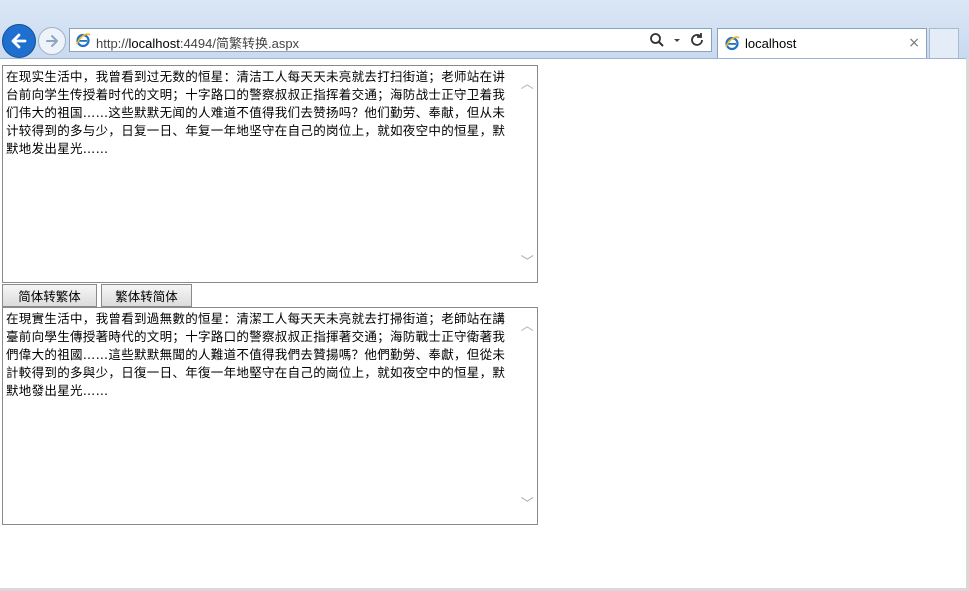 The image size is (969, 591). I want to click on tab-close-icon: ×, so click(914, 43).